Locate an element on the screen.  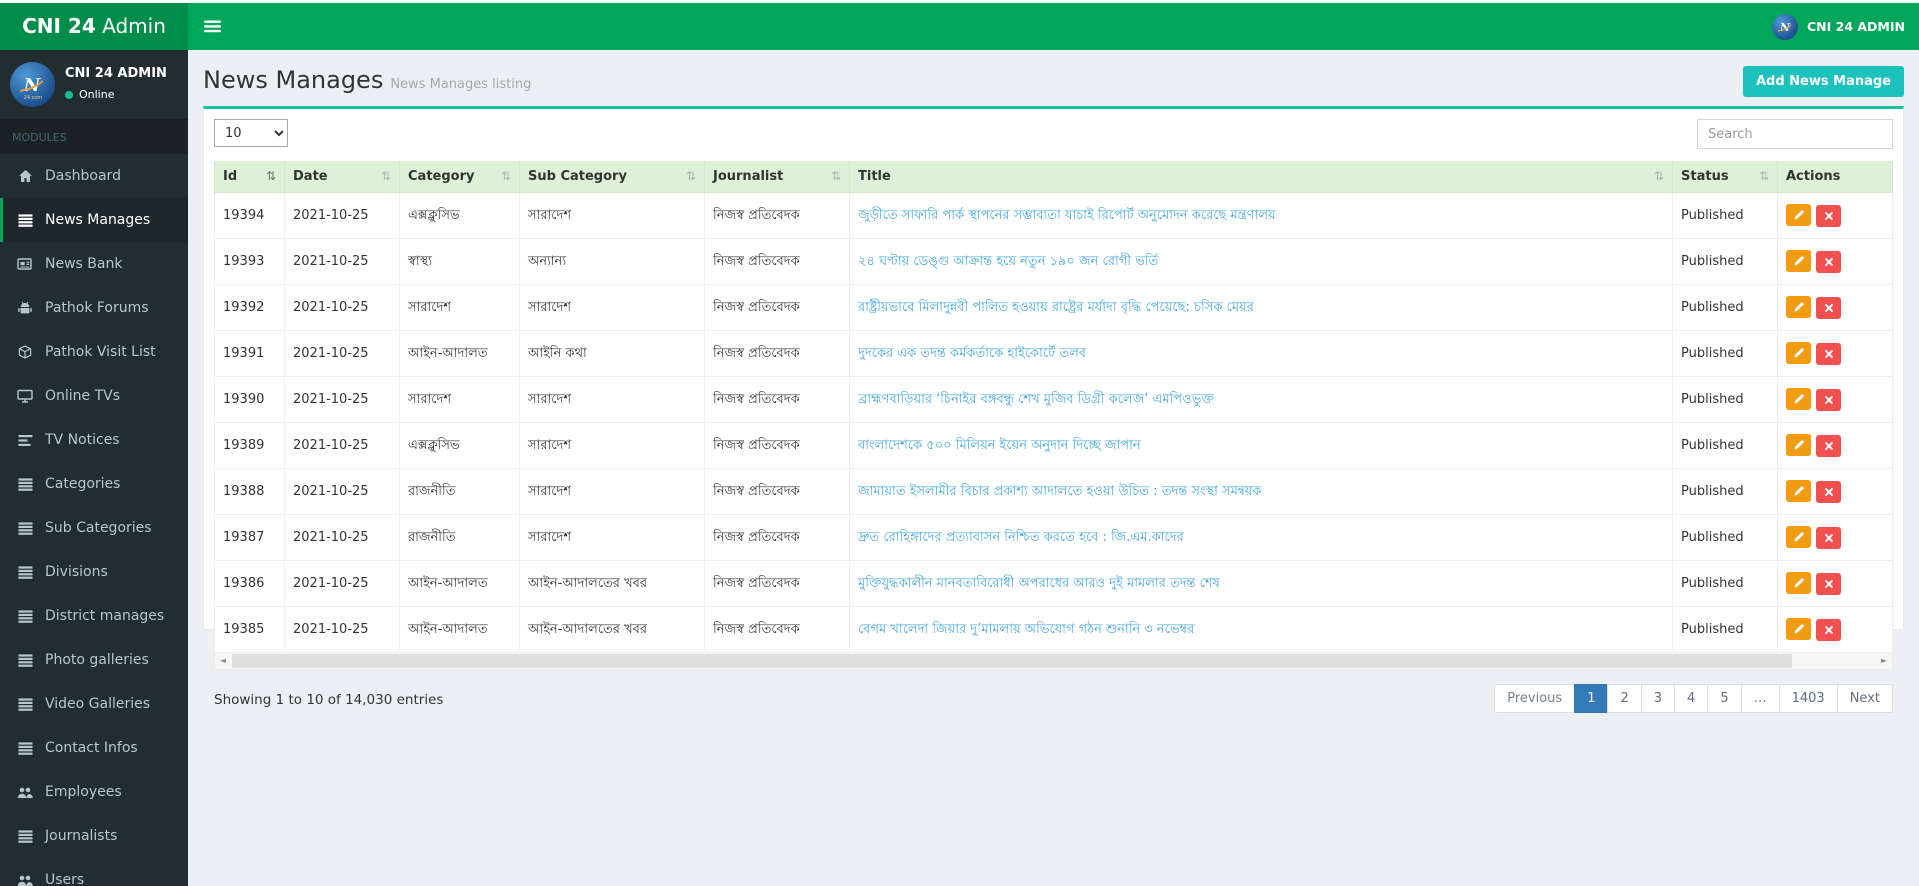
user-menu: N CNI 24 ADMIN is located at coordinates (1838, 26).